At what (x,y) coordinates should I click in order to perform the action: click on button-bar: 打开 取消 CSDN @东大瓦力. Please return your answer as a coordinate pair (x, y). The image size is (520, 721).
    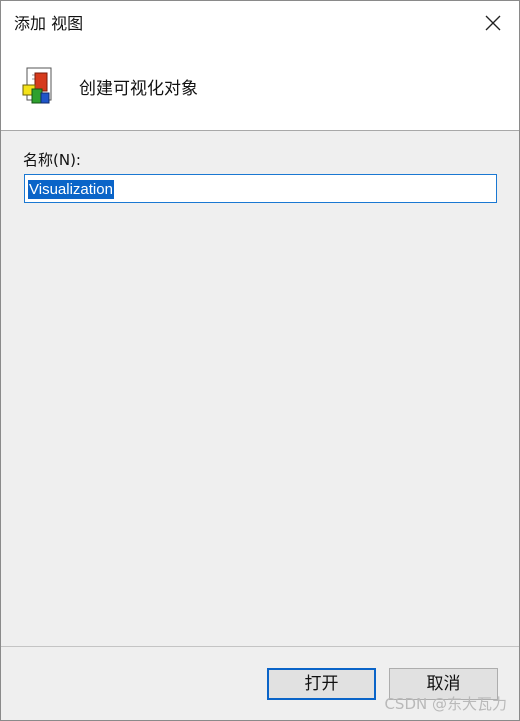
    Looking at the image, I should click on (260, 683).